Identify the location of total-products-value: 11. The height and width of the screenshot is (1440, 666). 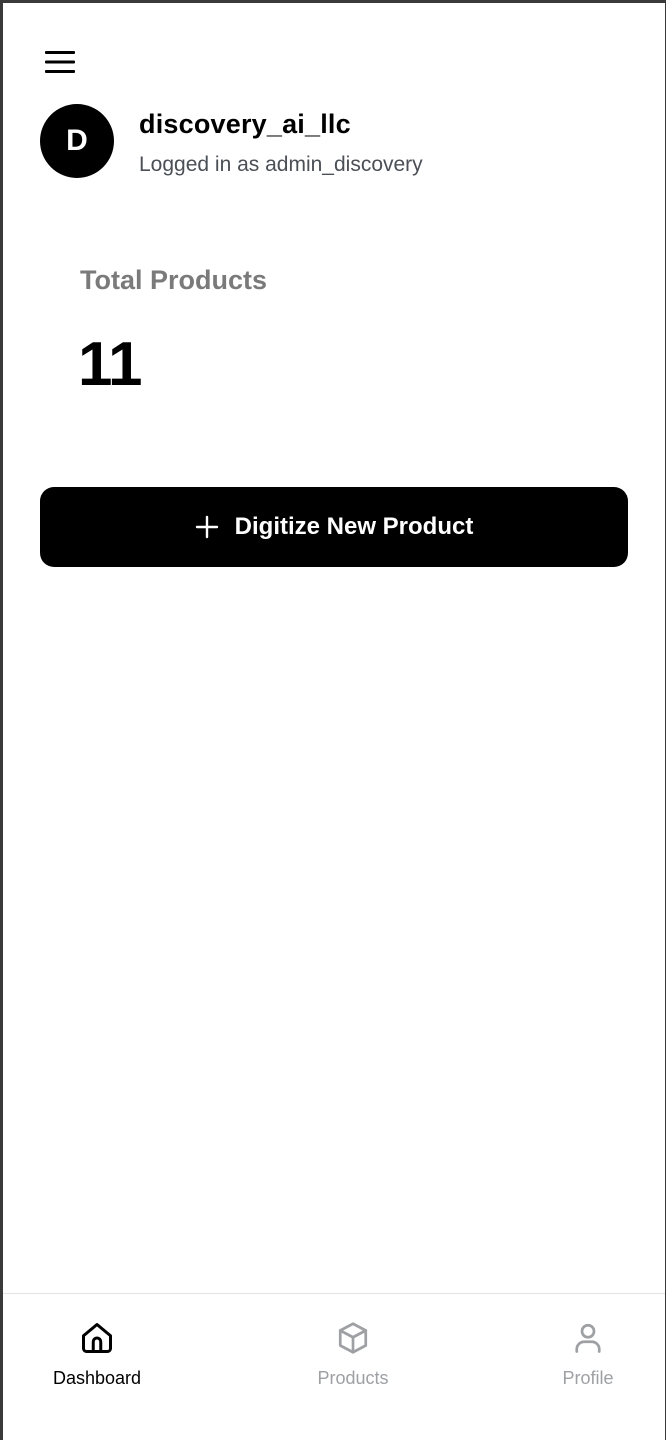
(110, 364).